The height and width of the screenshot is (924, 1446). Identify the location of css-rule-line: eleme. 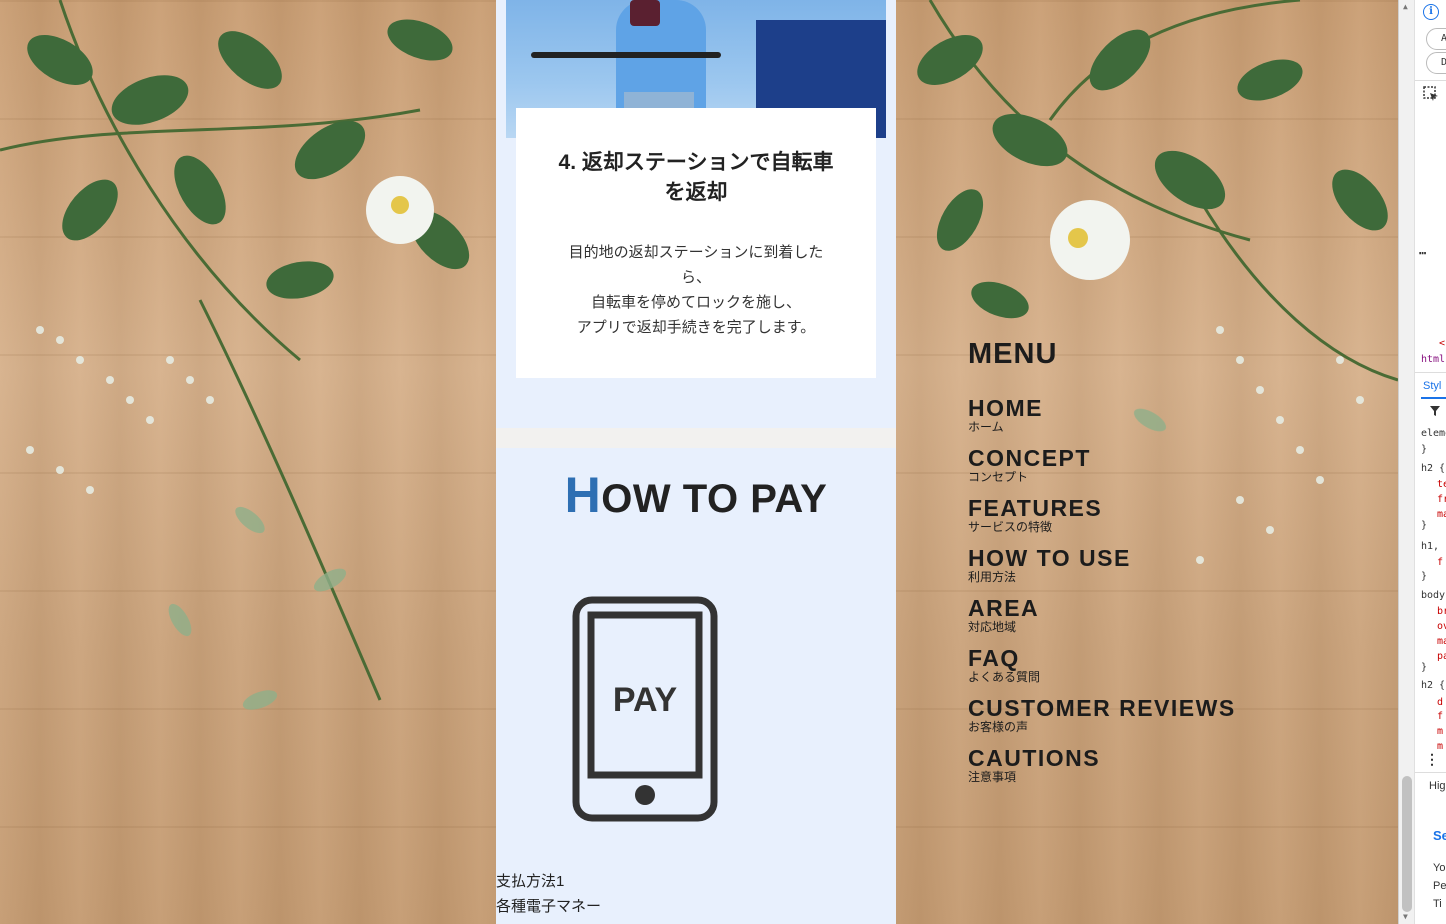
(1433, 433).